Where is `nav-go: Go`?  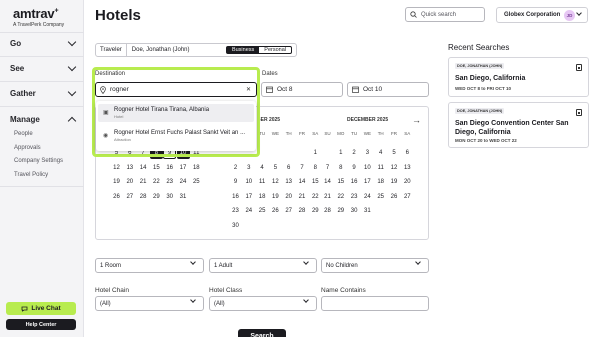 nav-go: Go is located at coordinates (44, 42).